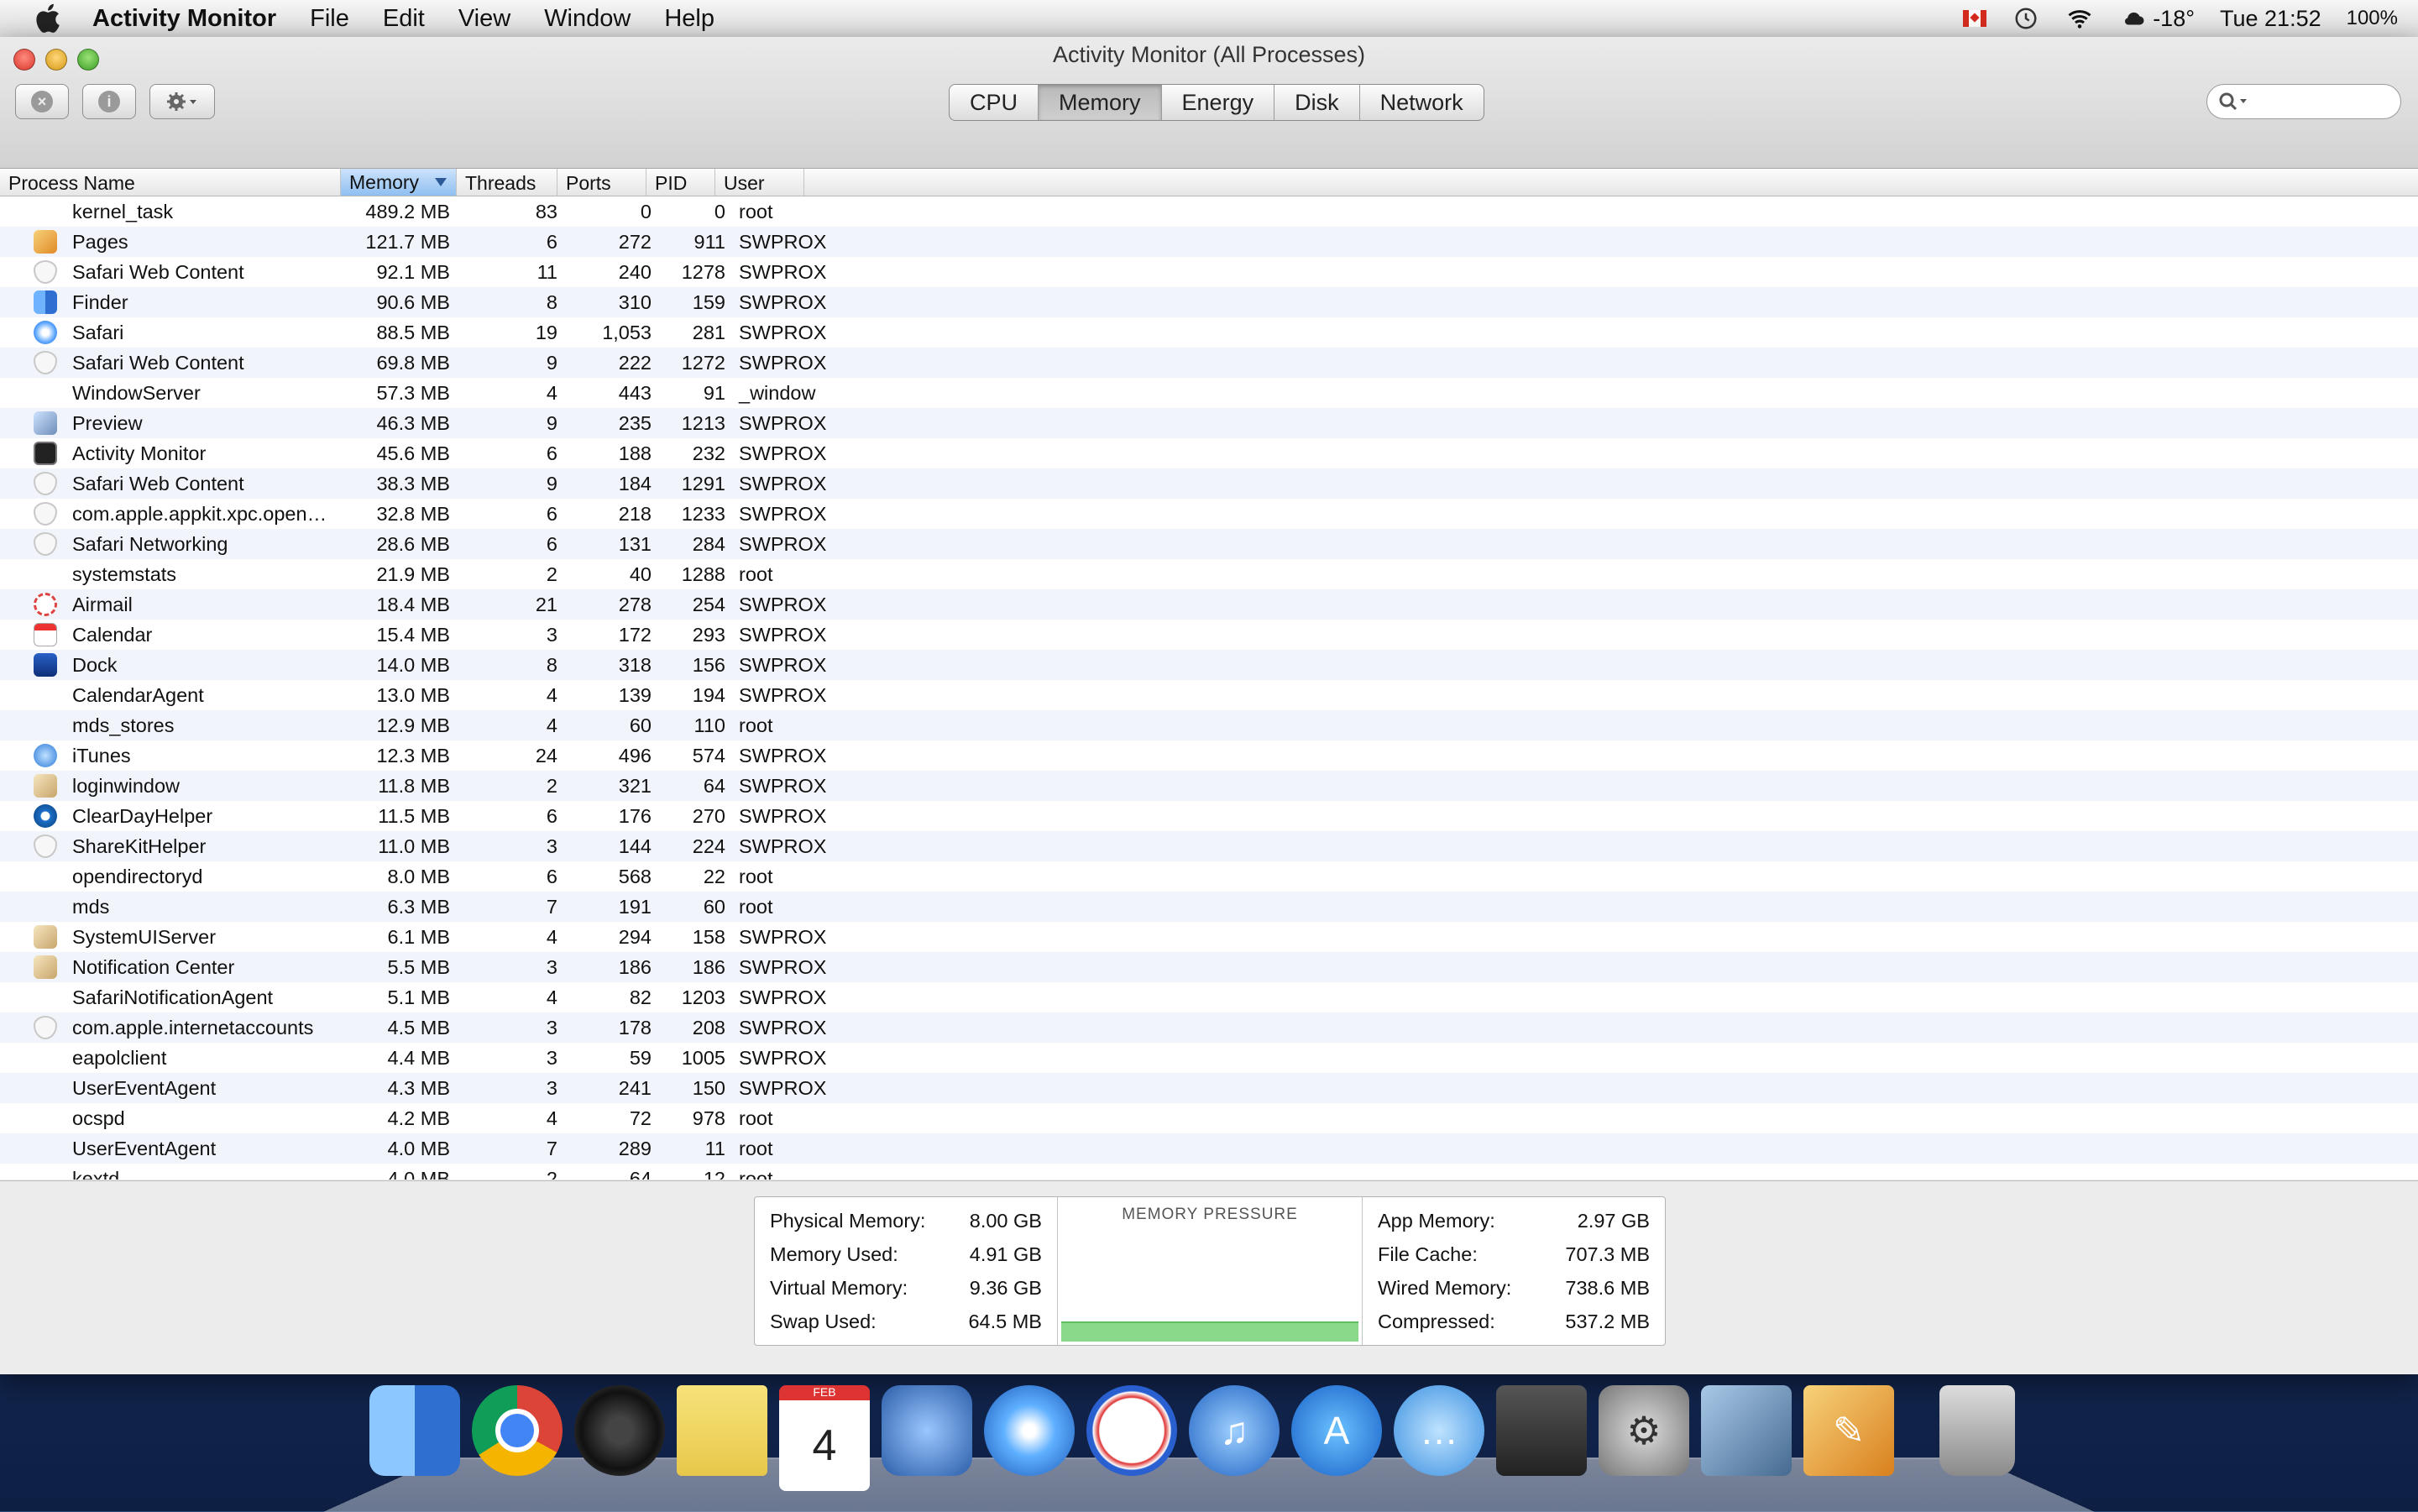  I want to click on facetime-icon, so click(927, 1430).